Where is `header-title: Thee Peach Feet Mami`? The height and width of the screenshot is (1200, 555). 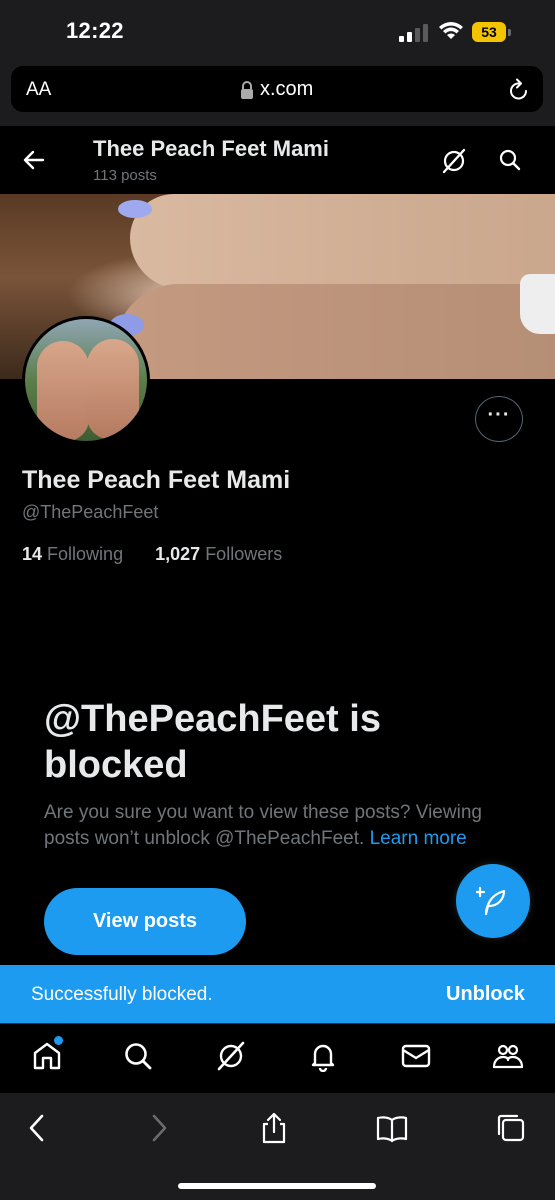
header-title: Thee Peach Feet Mami is located at coordinates (211, 148).